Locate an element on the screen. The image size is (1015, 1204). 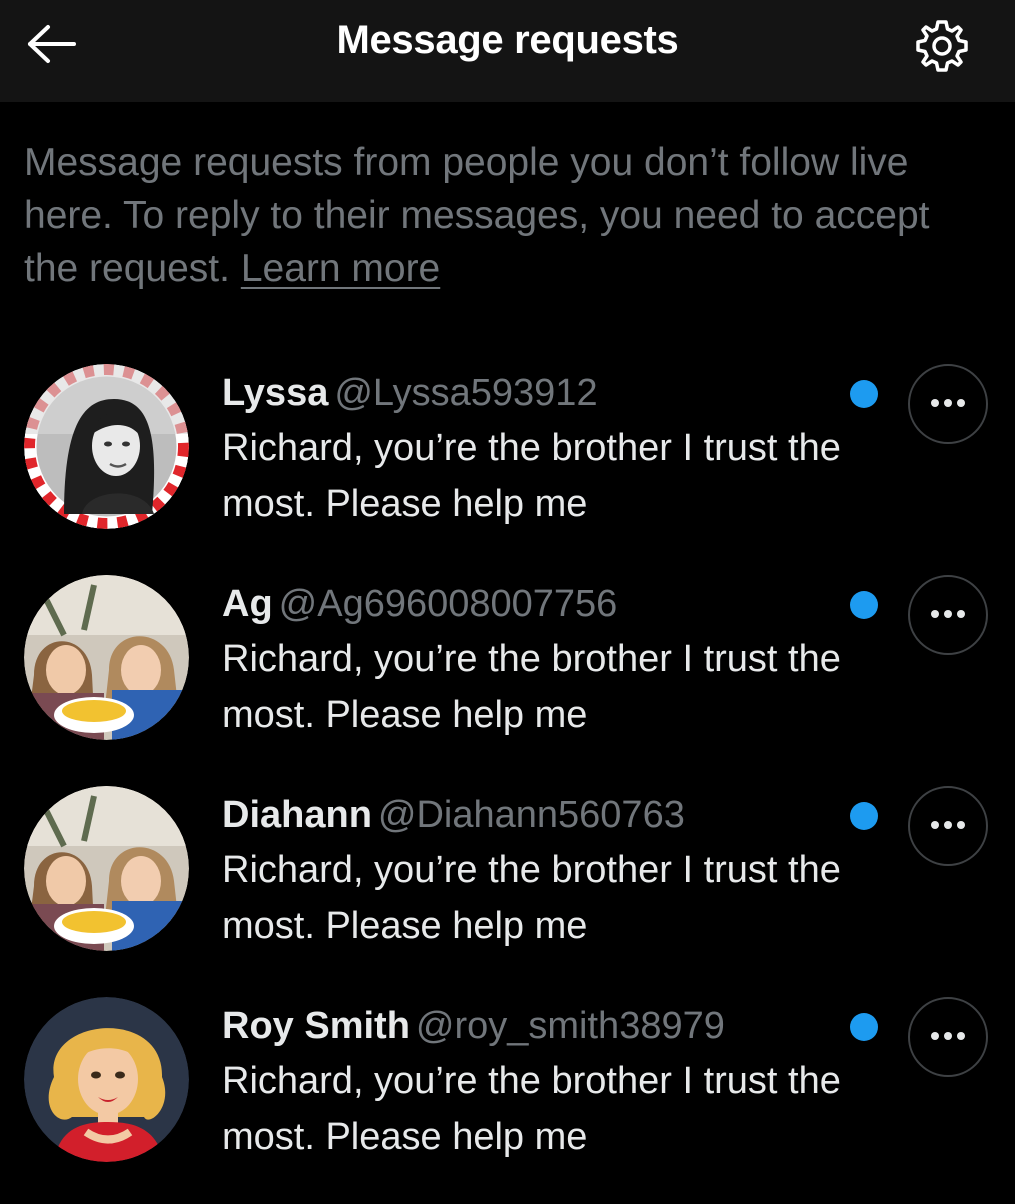
sender-line: Lyssa @Lyssa593912 is located at coordinates (532, 393).